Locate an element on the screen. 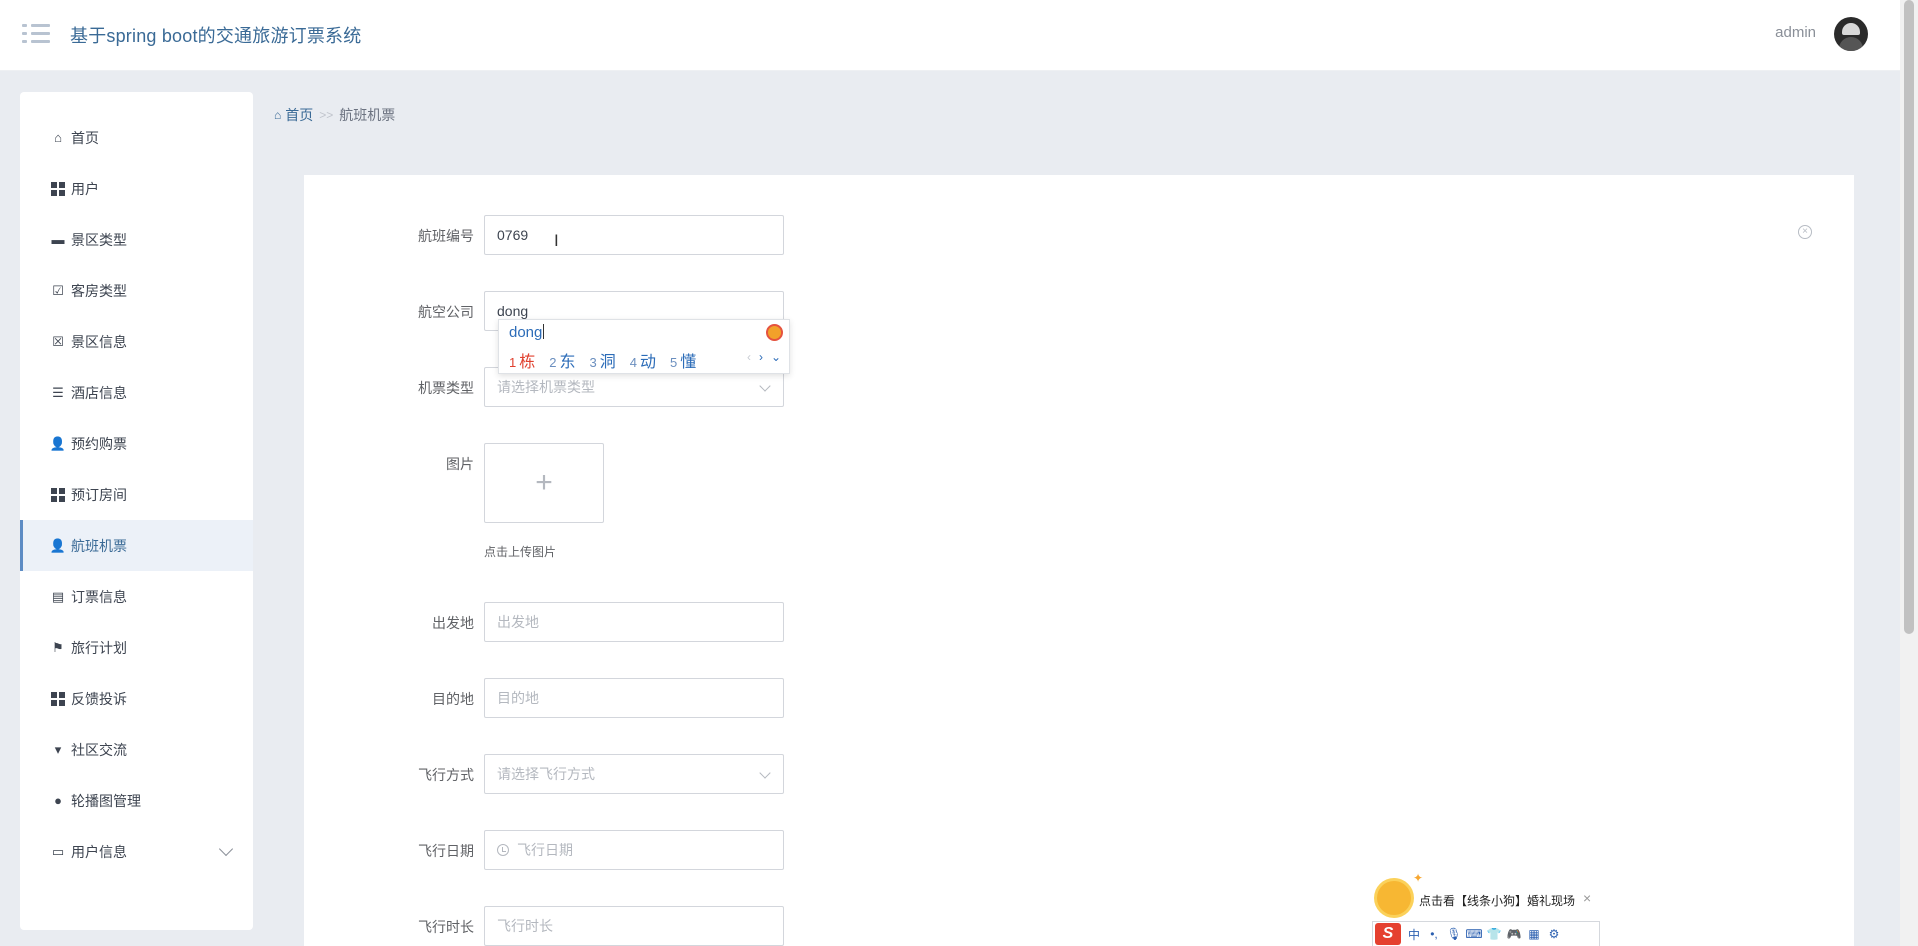  punctuation-toggle: •, is located at coordinates (1434, 934).